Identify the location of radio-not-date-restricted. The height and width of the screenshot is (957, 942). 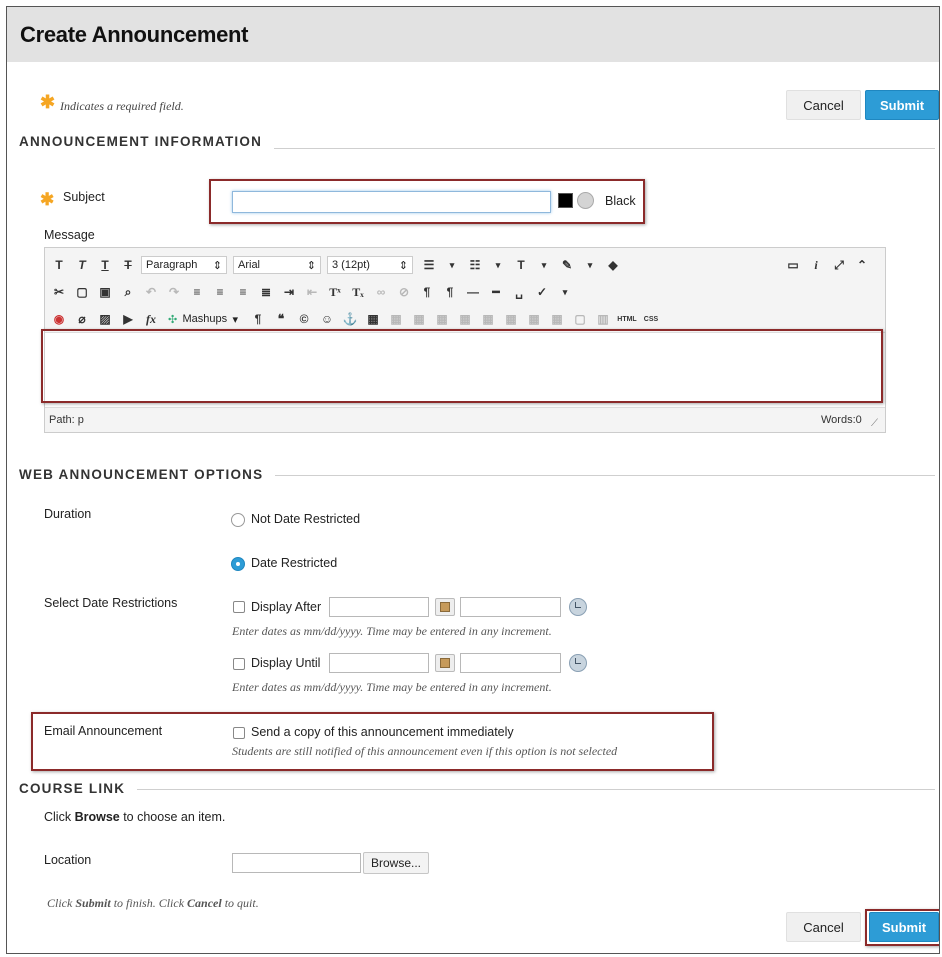
(238, 520).